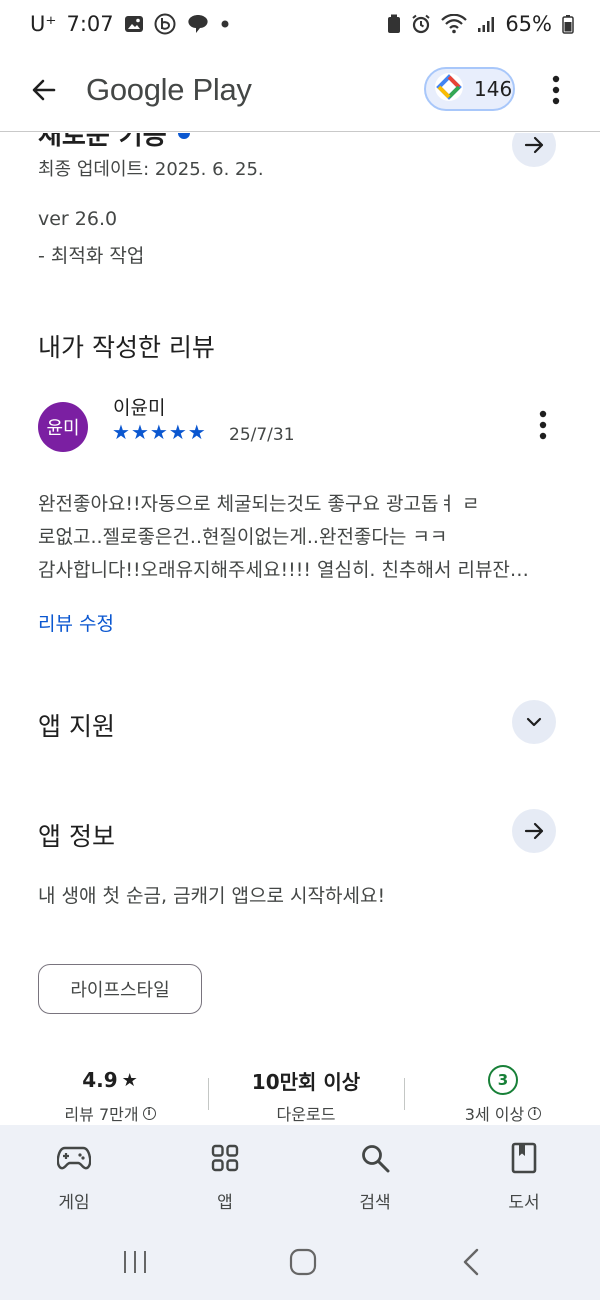  I want to click on play-points-chip: 146, so click(469, 89).